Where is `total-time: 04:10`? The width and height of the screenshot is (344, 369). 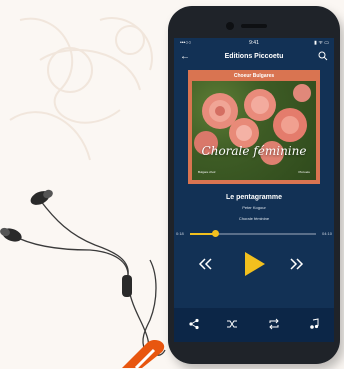
total-time: 04:10 is located at coordinates (326, 233).